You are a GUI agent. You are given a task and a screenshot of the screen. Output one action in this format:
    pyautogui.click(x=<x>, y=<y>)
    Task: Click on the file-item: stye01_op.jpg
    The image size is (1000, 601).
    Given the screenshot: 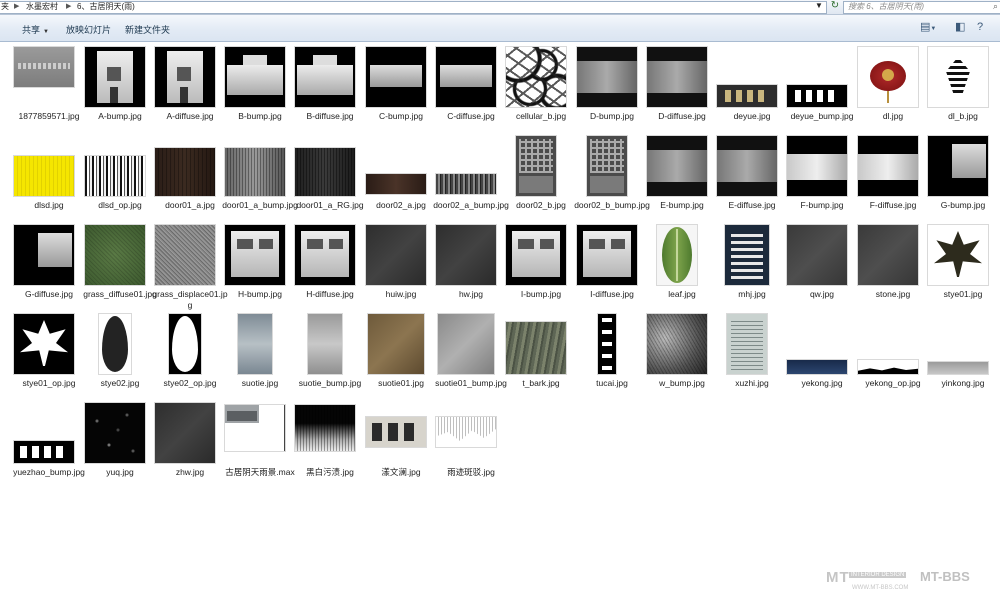 What is the action you would take?
    pyautogui.click(x=49, y=359)
    